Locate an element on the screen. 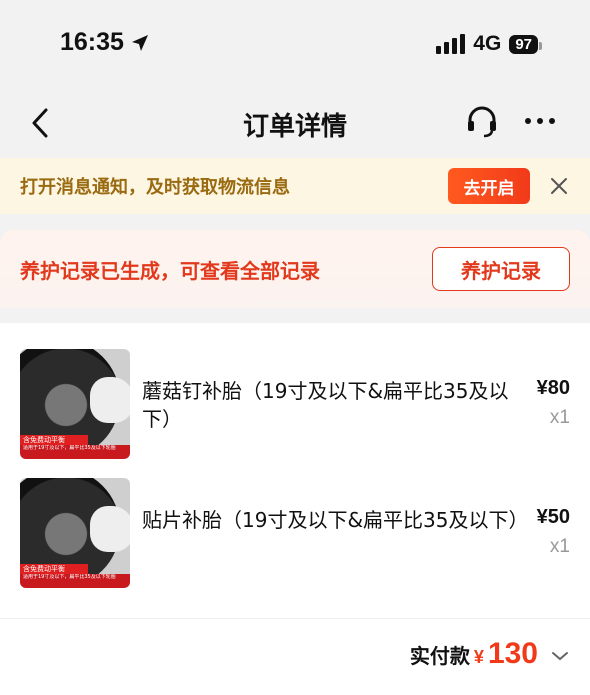 Image resolution: width=590 pixels, height=695 pixels. enable-notification-button: 去开启 is located at coordinates (489, 186).